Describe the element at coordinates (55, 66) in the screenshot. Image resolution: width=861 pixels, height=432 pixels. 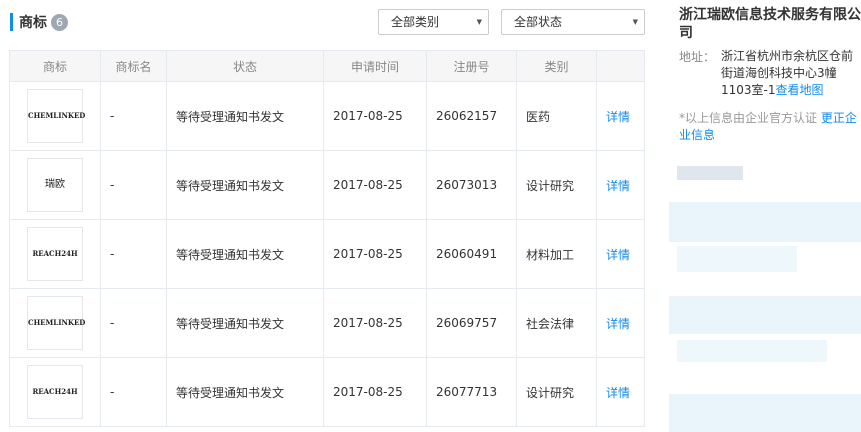
I see `column-header-logo: 商标` at that location.